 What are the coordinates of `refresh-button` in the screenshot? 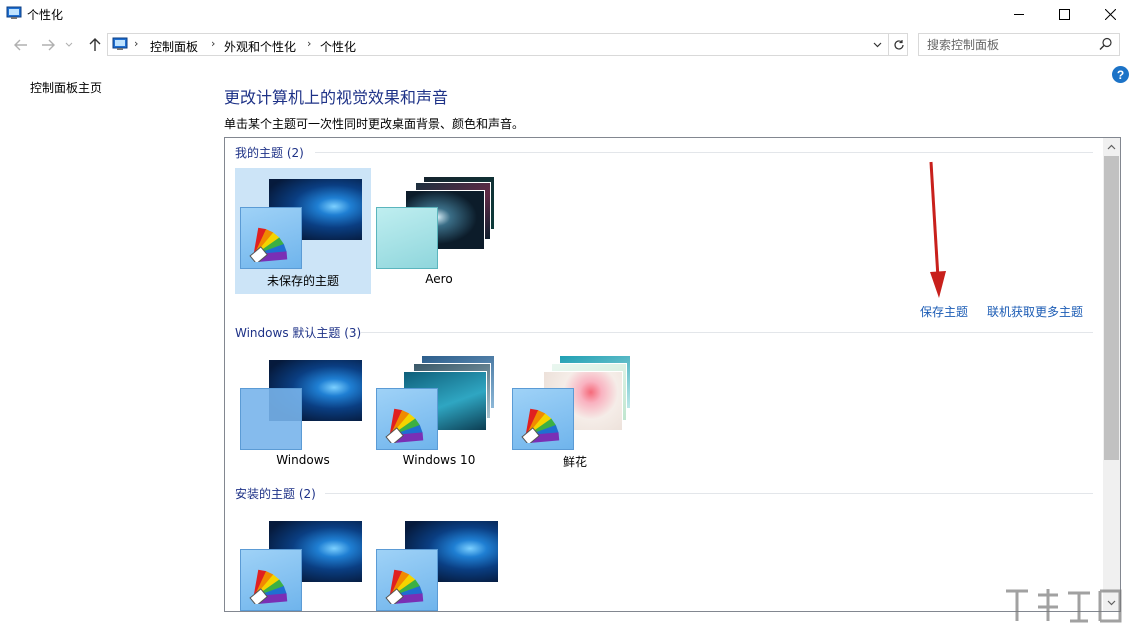 It's located at (898, 44).